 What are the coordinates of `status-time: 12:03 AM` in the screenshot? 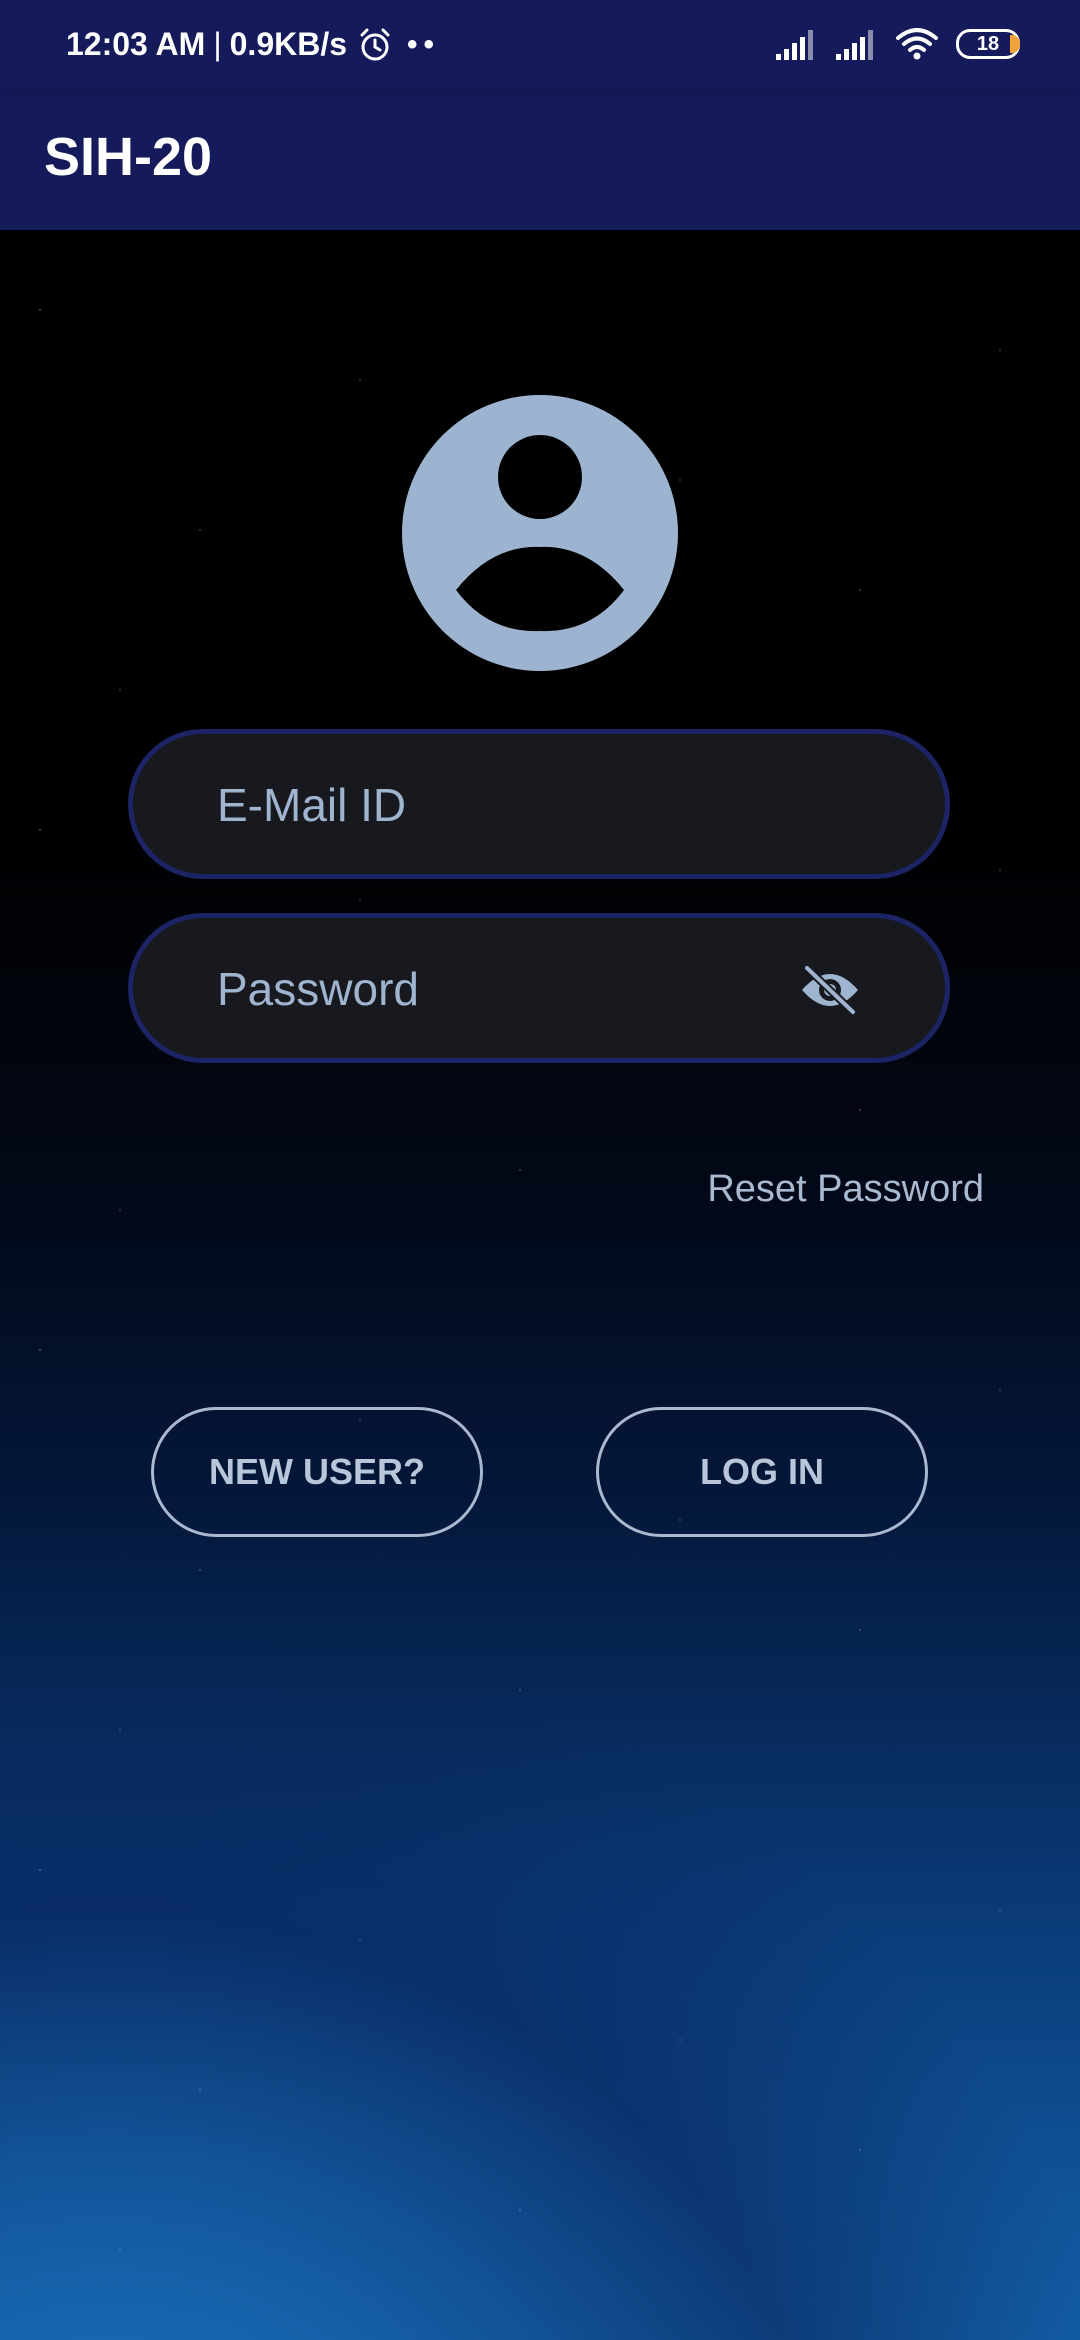 It's located at (136, 44).